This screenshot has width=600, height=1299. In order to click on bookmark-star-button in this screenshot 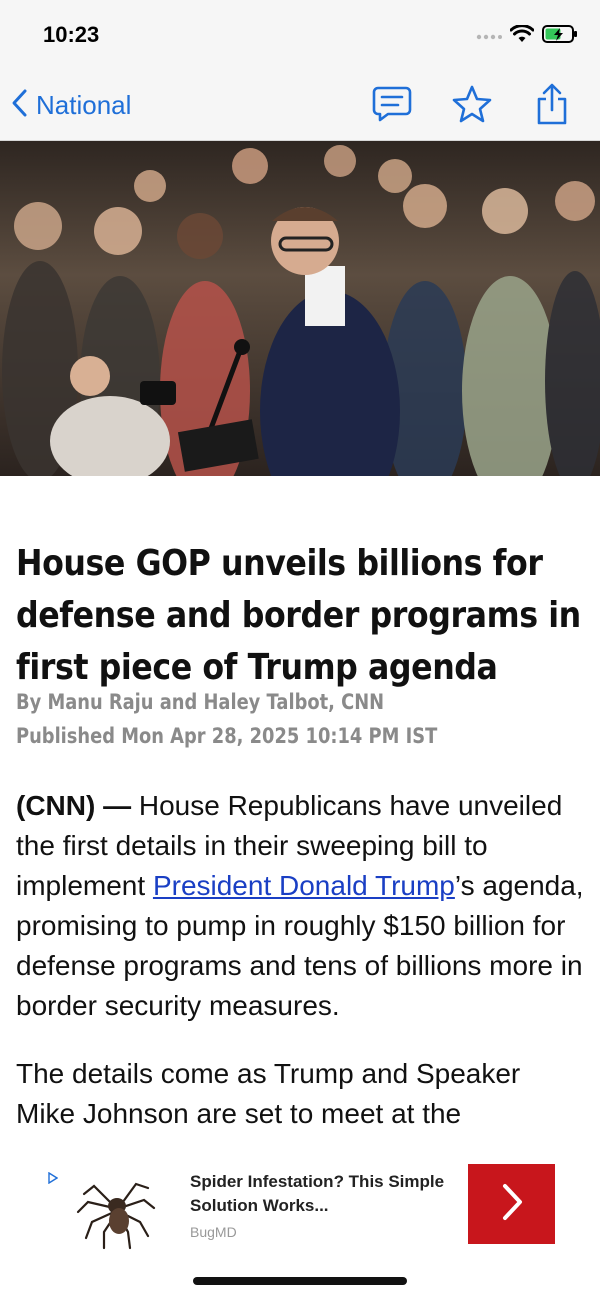, I will do `click(472, 106)`.